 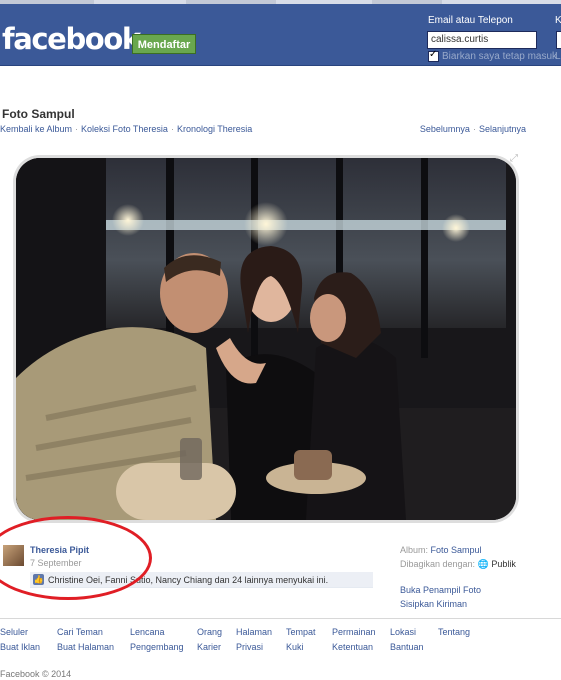 I want to click on page-title: Foto Sampul, so click(x=38, y=114).